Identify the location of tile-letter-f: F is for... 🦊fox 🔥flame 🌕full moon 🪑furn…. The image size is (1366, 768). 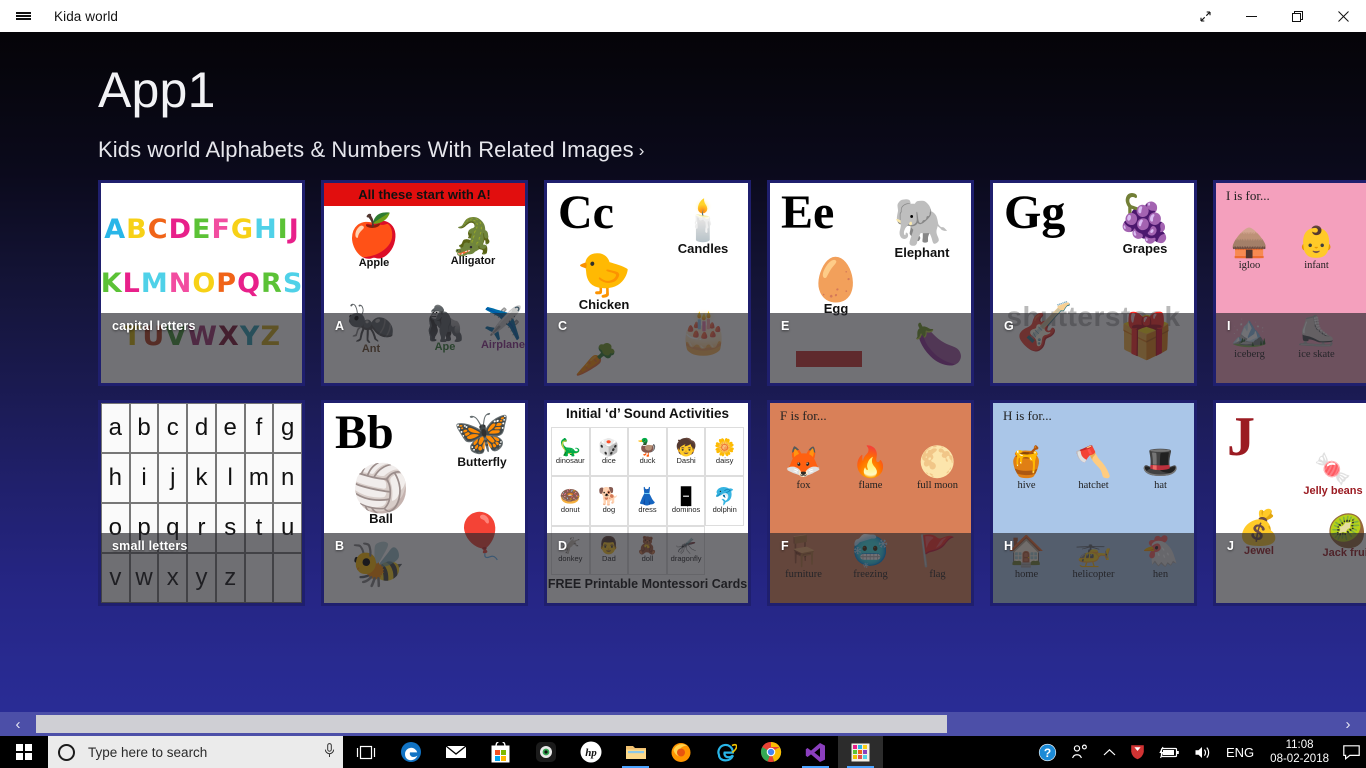
(870, 503).